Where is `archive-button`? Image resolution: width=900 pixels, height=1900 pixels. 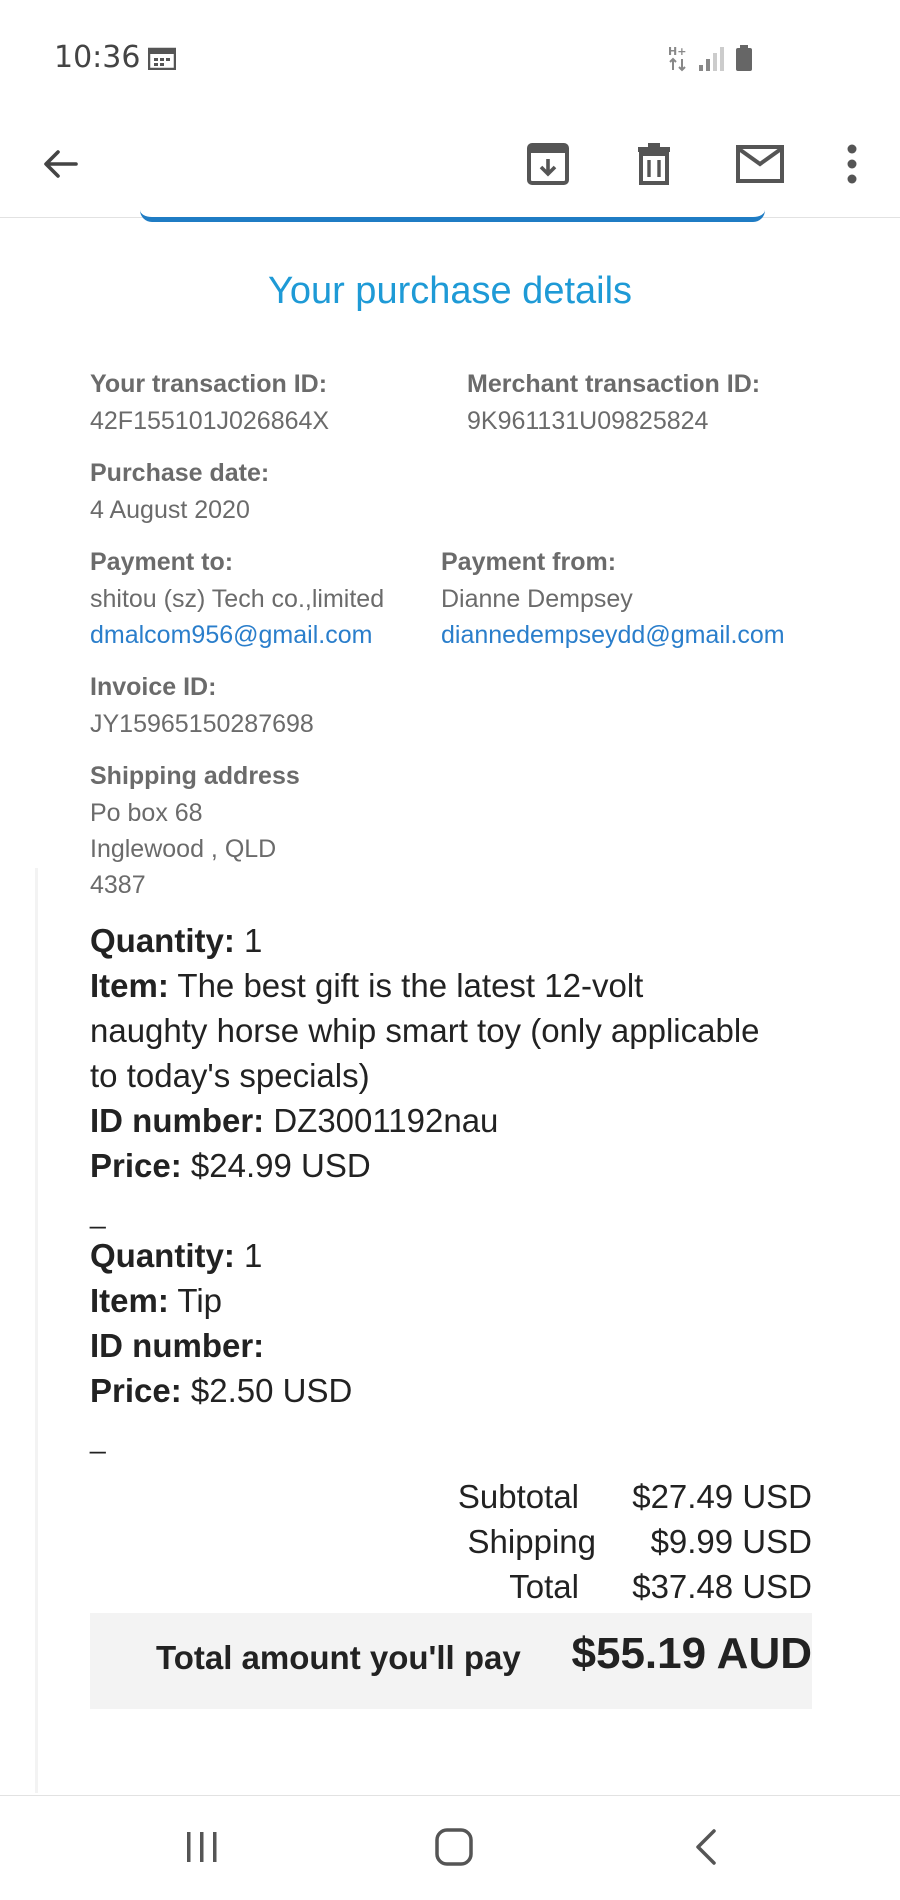
archive-button is located at coordinates (548, 164).